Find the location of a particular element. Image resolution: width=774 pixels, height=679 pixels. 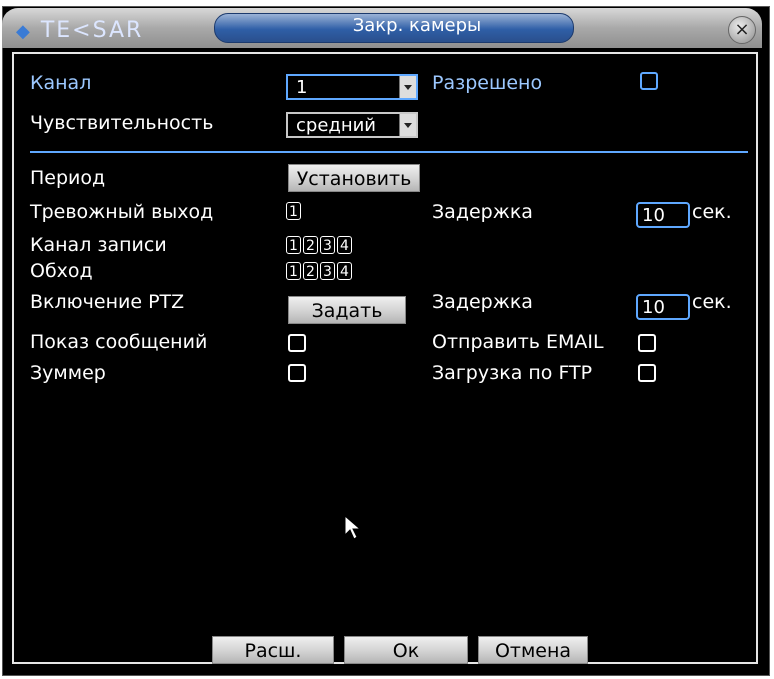

ptz-set-button: Задать is located at coordinates (347, 310).